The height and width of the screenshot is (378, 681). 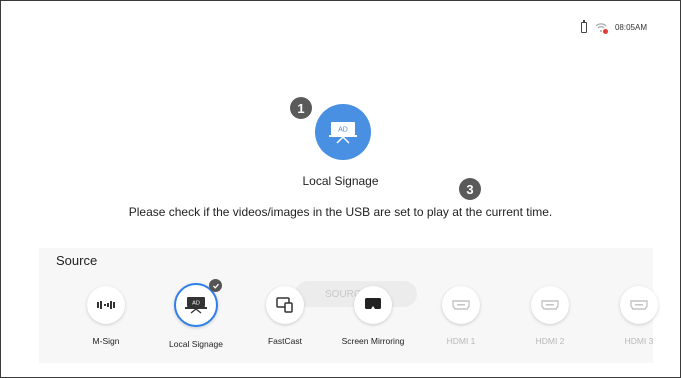 I want to click on source-title: Source, so click(x=77, y=260).